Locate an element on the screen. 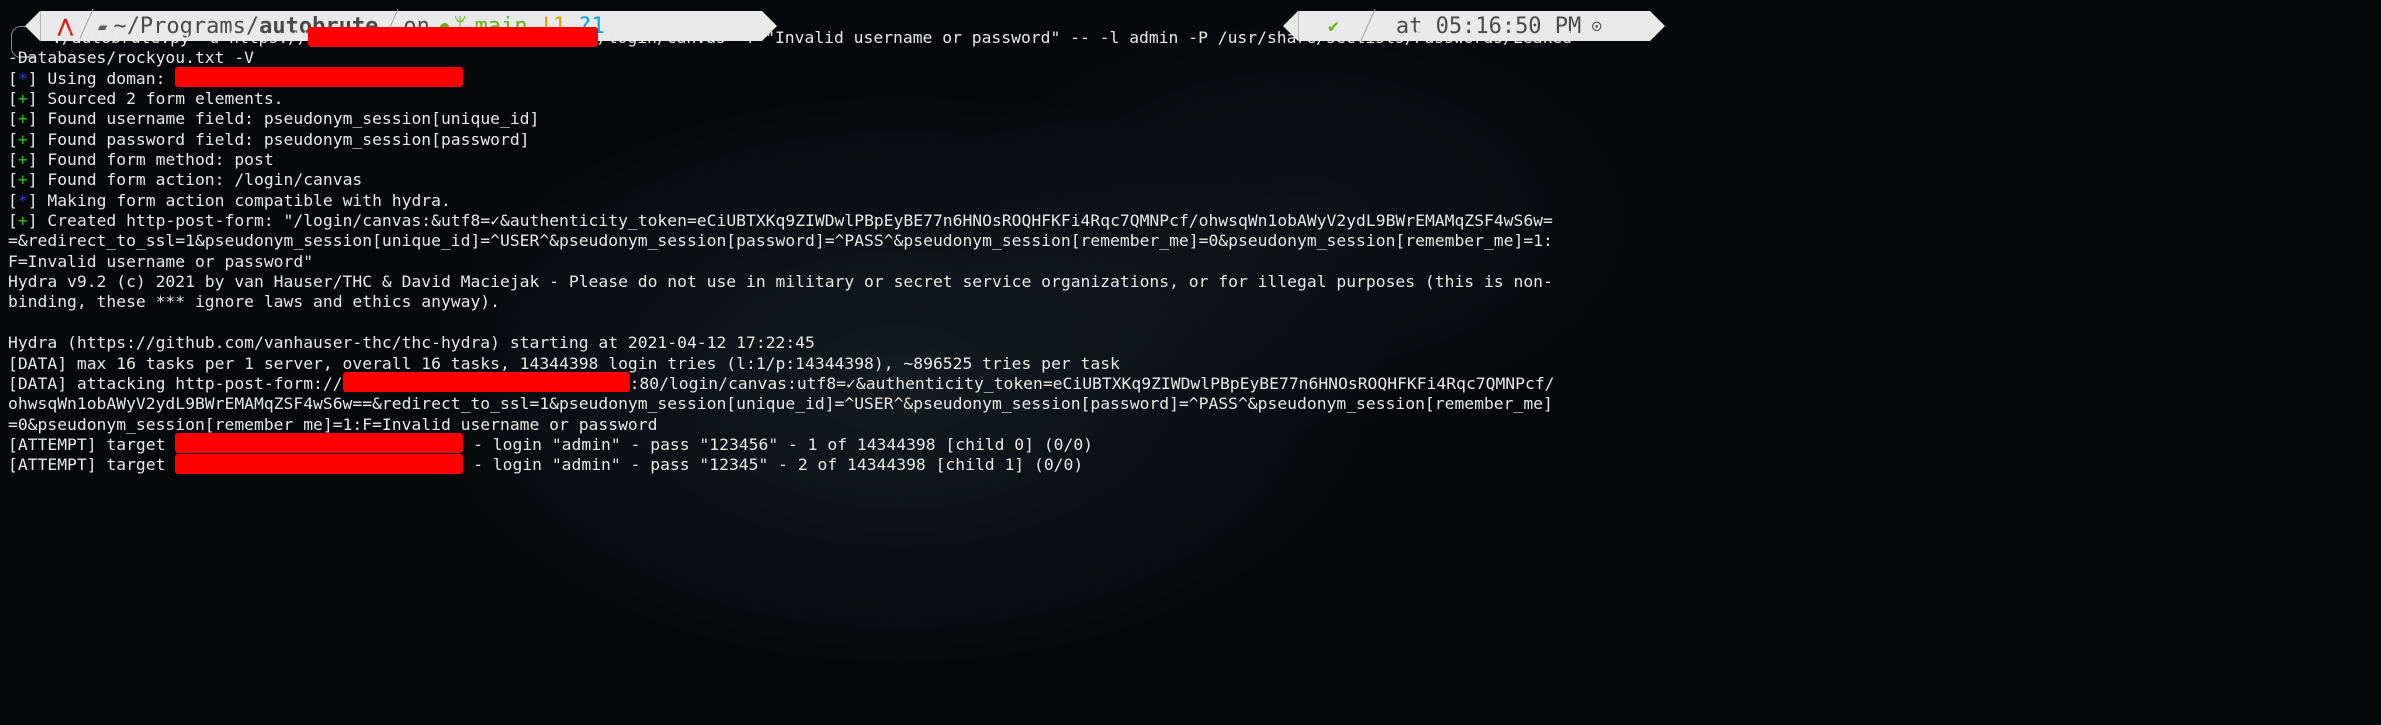 The height and width of the screenshot is (725, 2381). output-form-action: [+] Found form action: /login/canvas is located at coordinates (185, 180).